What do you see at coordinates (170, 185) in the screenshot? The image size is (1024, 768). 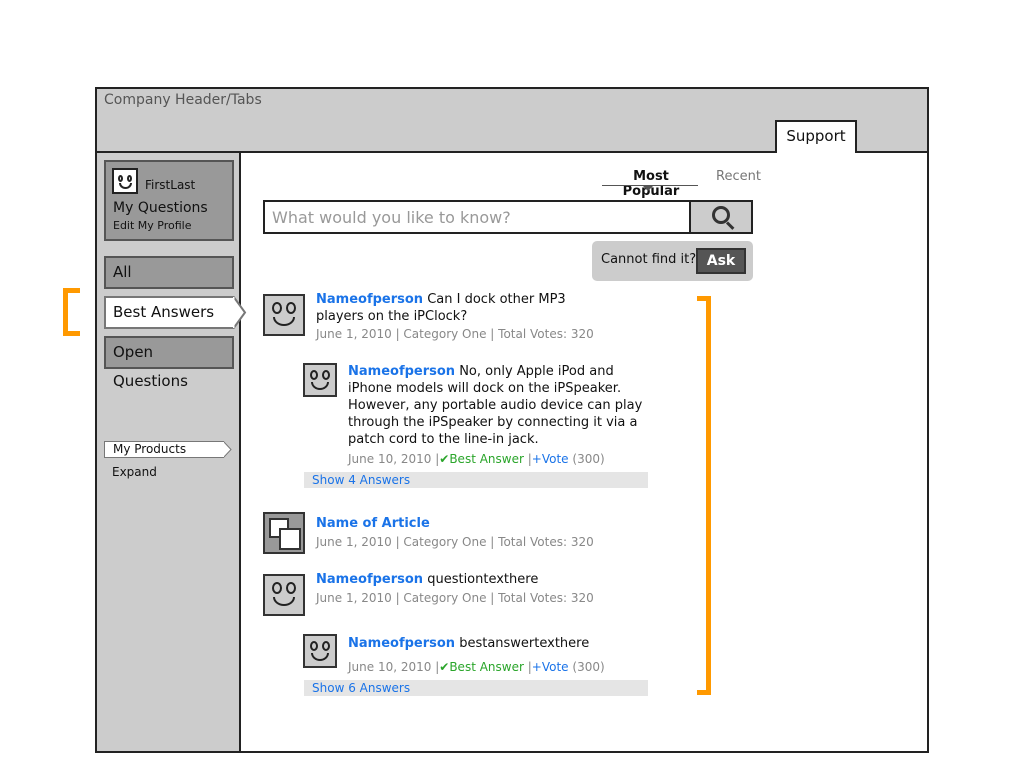 I see `profile-name: FirstLast` at bounding box center [170, 185].